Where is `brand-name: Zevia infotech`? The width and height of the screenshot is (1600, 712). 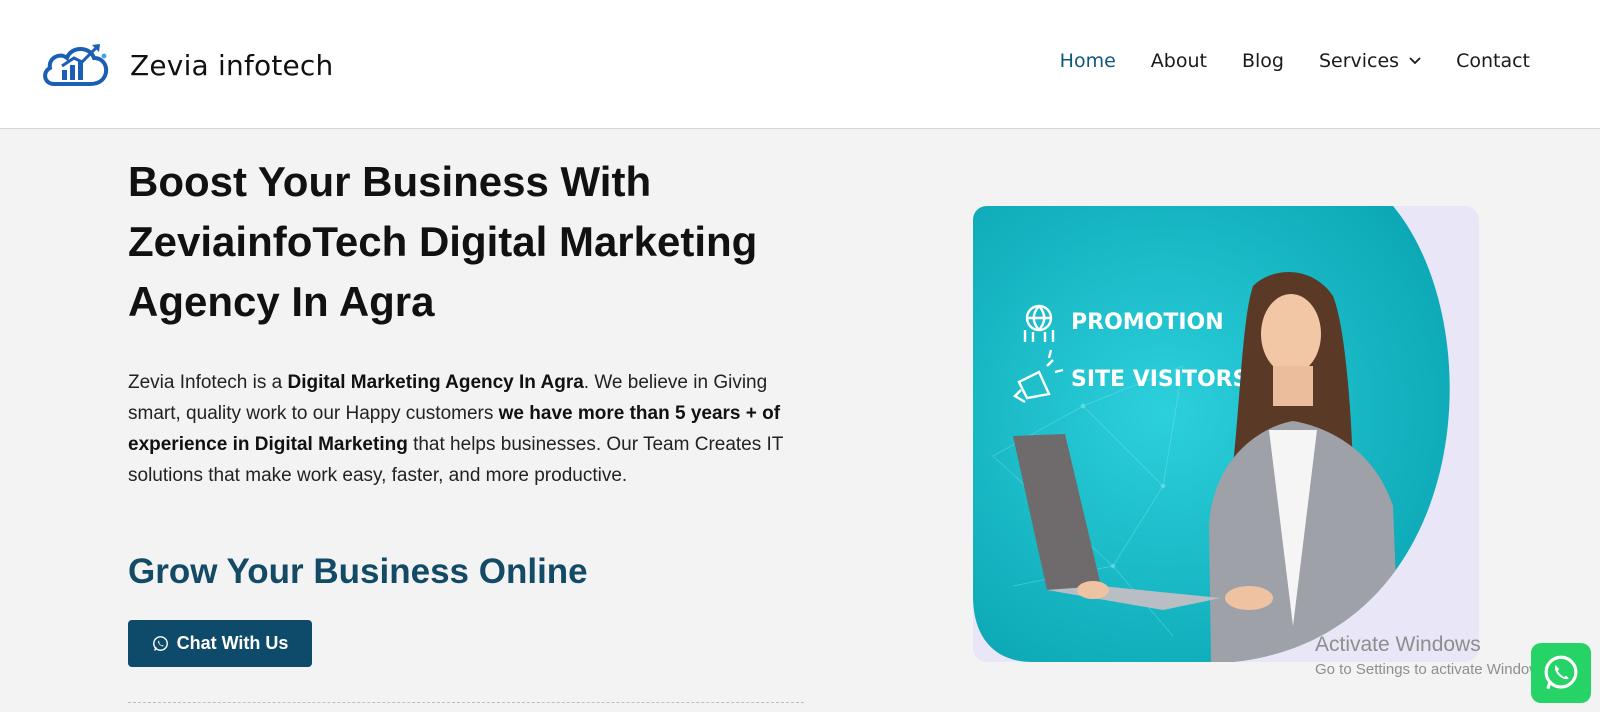 brand-name: Zevia infotech is located at coordinates (232, 65).